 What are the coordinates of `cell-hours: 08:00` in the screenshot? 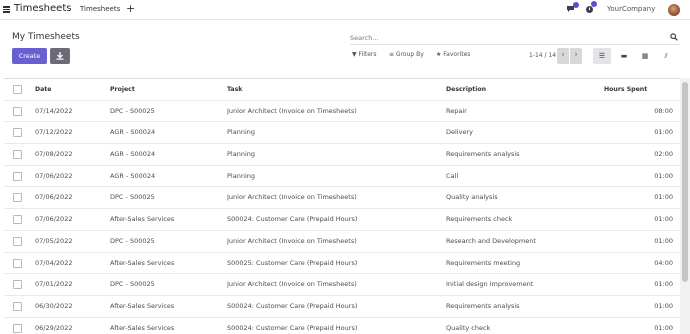 It's located at (663, 110).